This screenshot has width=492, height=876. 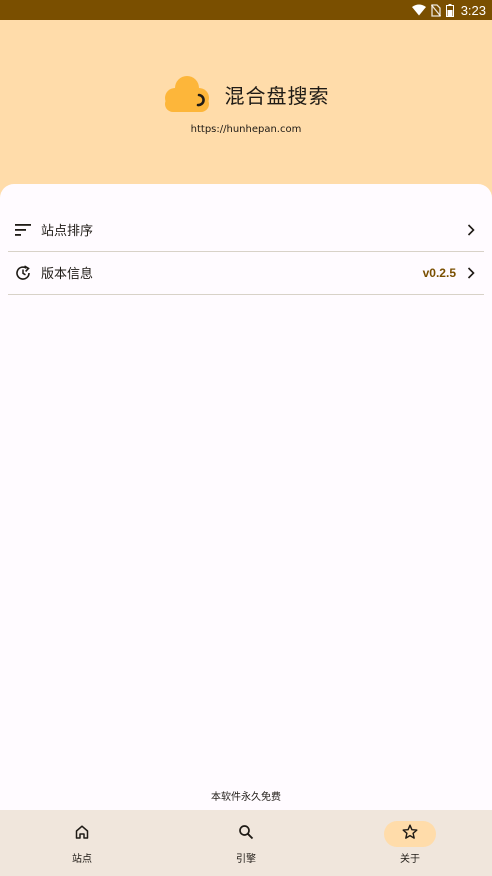 I want to click on status-bar: 3:23, so click(x=246, y=10).